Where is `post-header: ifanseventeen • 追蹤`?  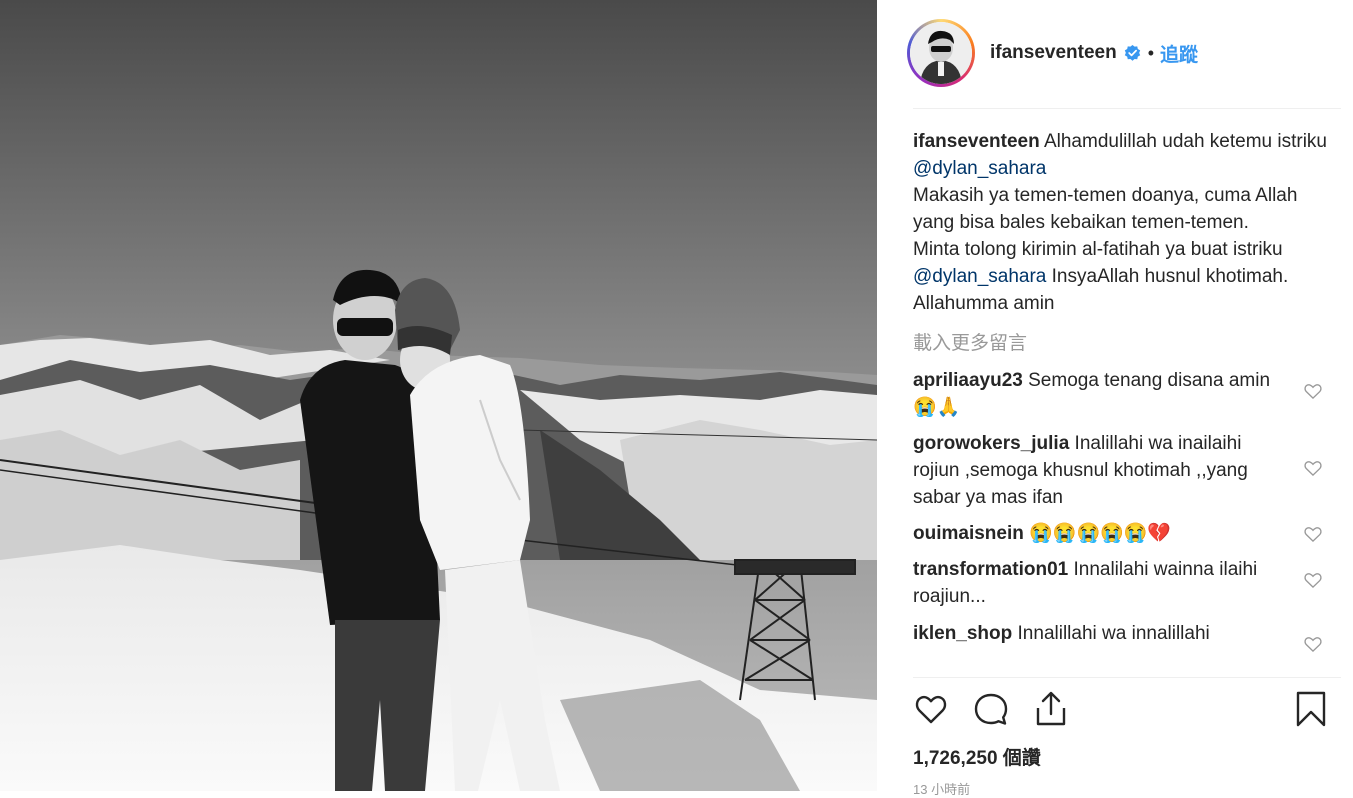 post-header: ifanseventeen • 追蹤 is located at coordinates (1052, 53).